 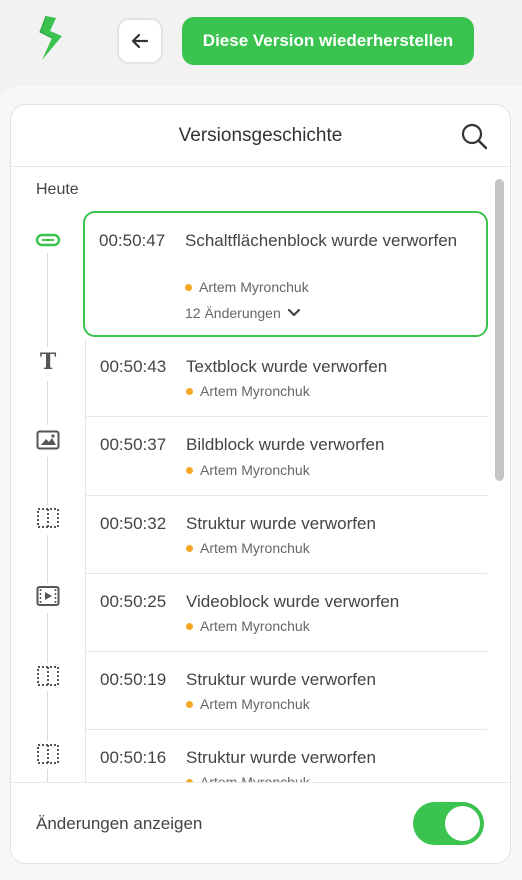 What do you see at coordinates (328, 41) in the screenshot?
I see `restore-version-button: Diese Version wiederherstellen` at bounding box center [328, 41].